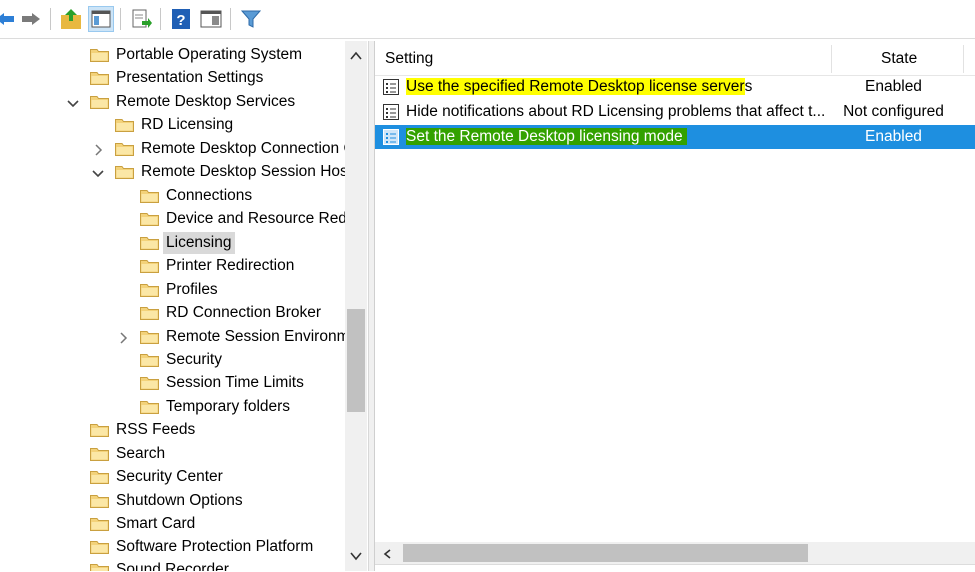 Image resolution: width=975 pixels, height=572 pixels. What do you see at coordinates (217, 524) in the screenshot?
I see `tree-item: Smart Card` at bounding box center [217, 524].